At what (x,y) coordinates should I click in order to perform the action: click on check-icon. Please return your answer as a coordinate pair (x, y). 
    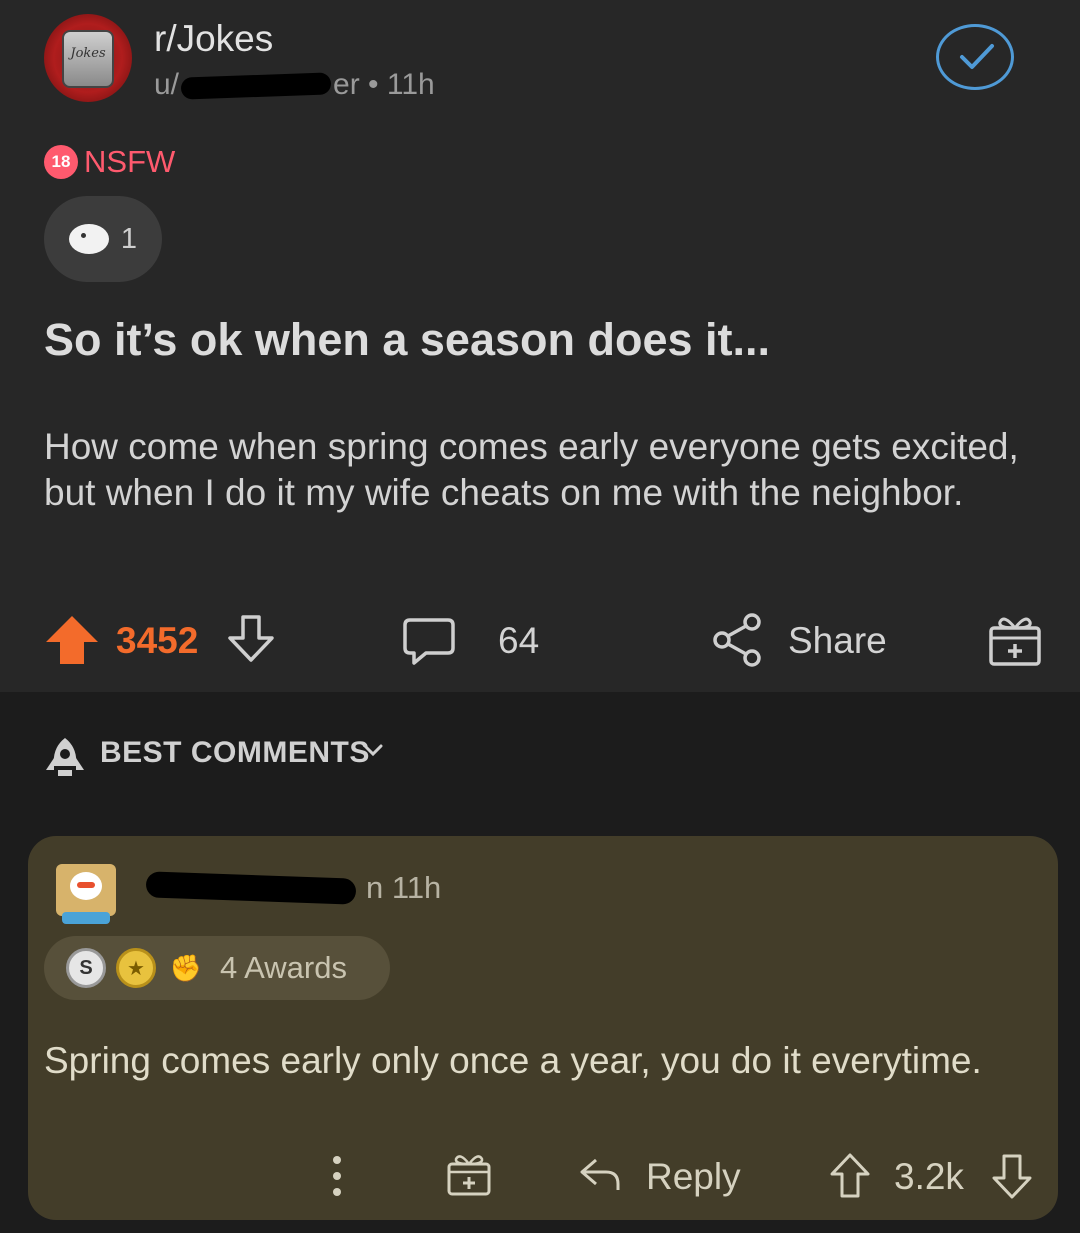
    Looking at the image, I should click on (977, 56).